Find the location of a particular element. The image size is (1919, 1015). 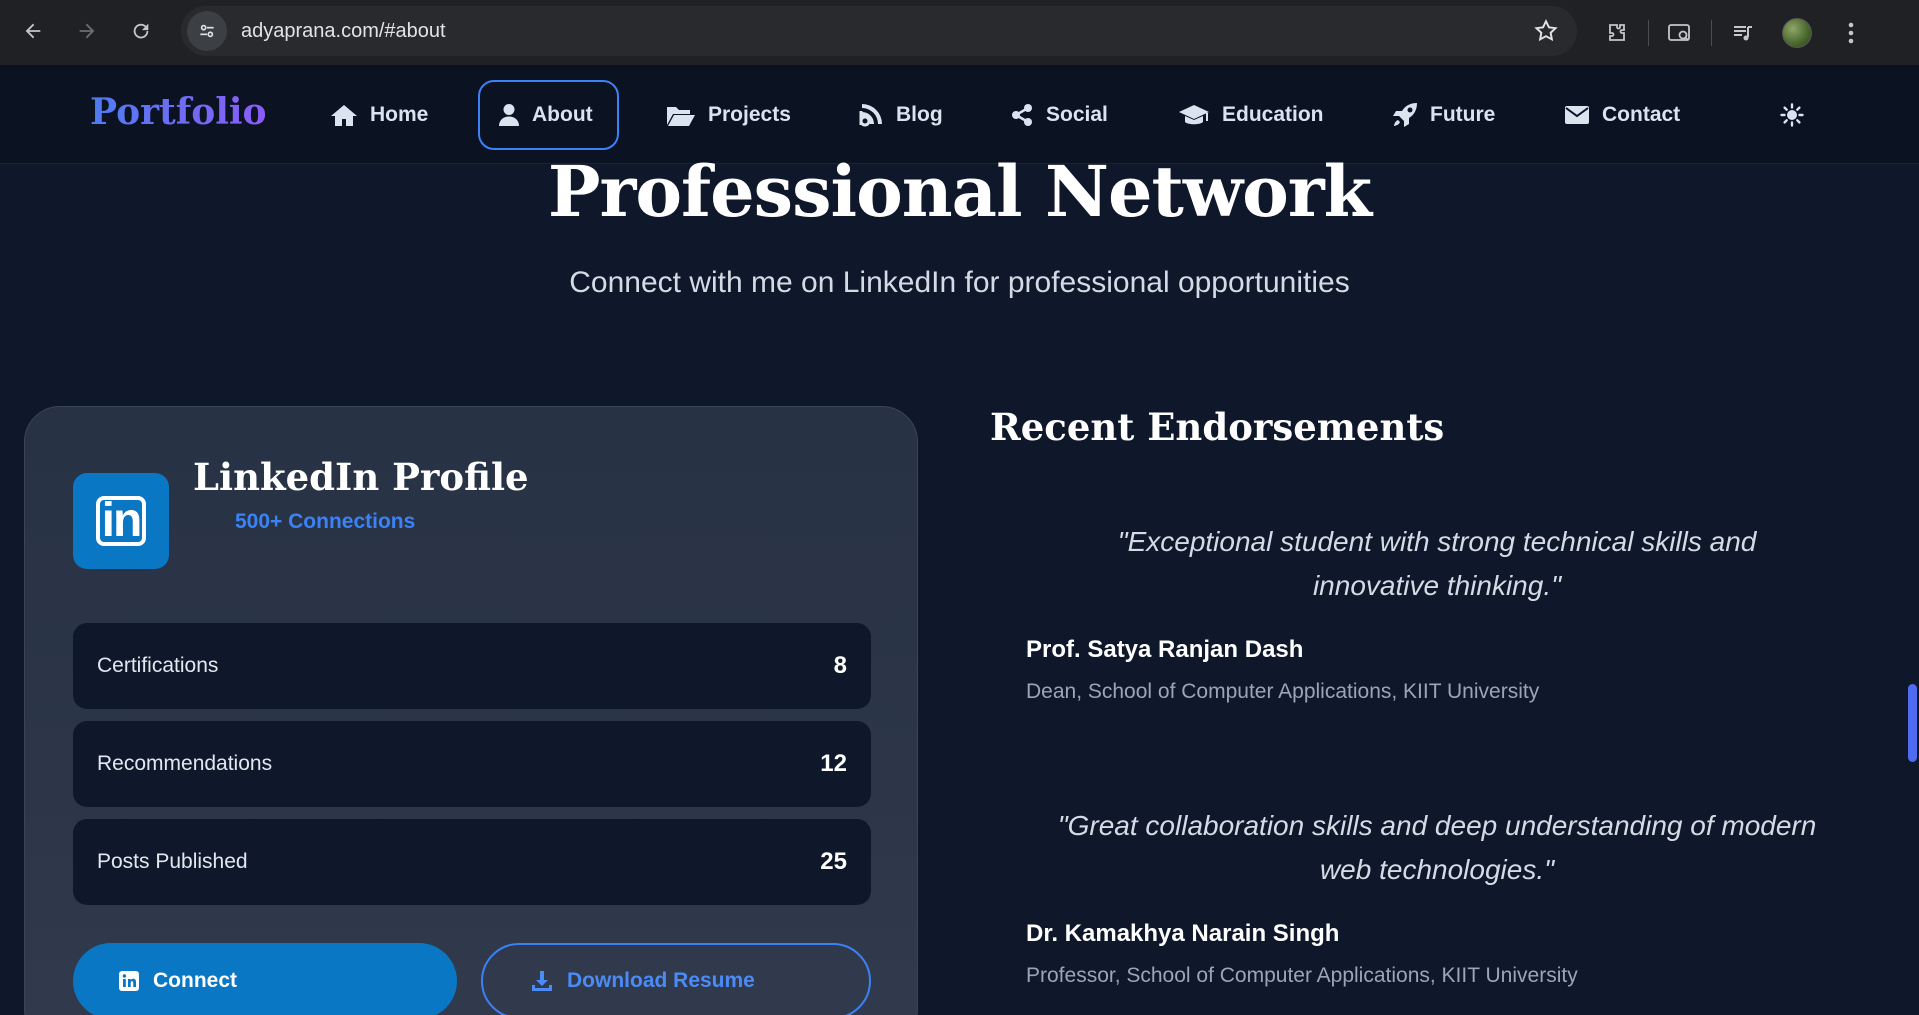

stat-value: 25 is located at coordinates (833, 861).